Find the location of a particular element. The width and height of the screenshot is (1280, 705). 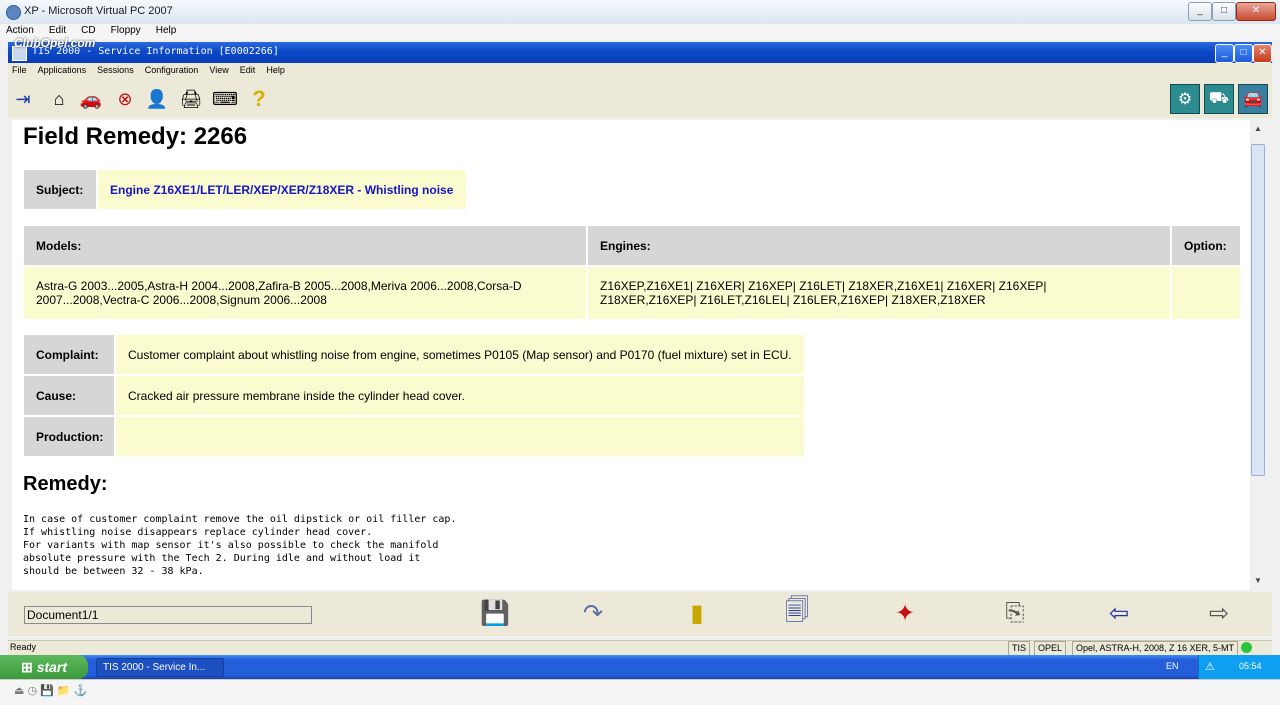

menu-configuration: Configuration is located at coordinates (172, 70).